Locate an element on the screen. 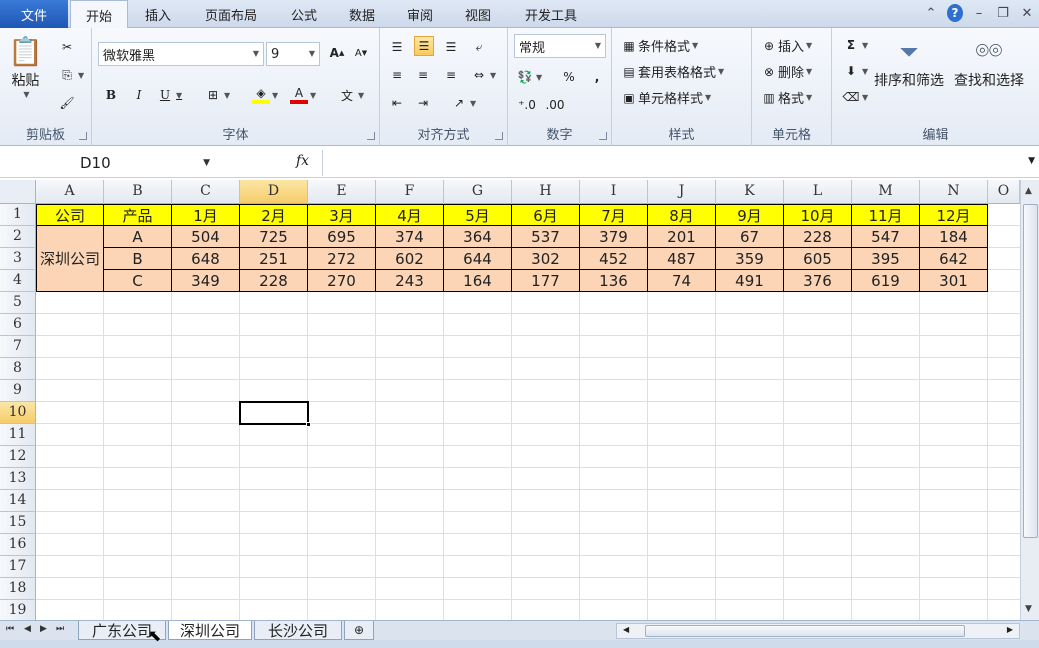 This screenshot has height=648, width=1039. fx-icon: fx is located at coordinates (302, 161).